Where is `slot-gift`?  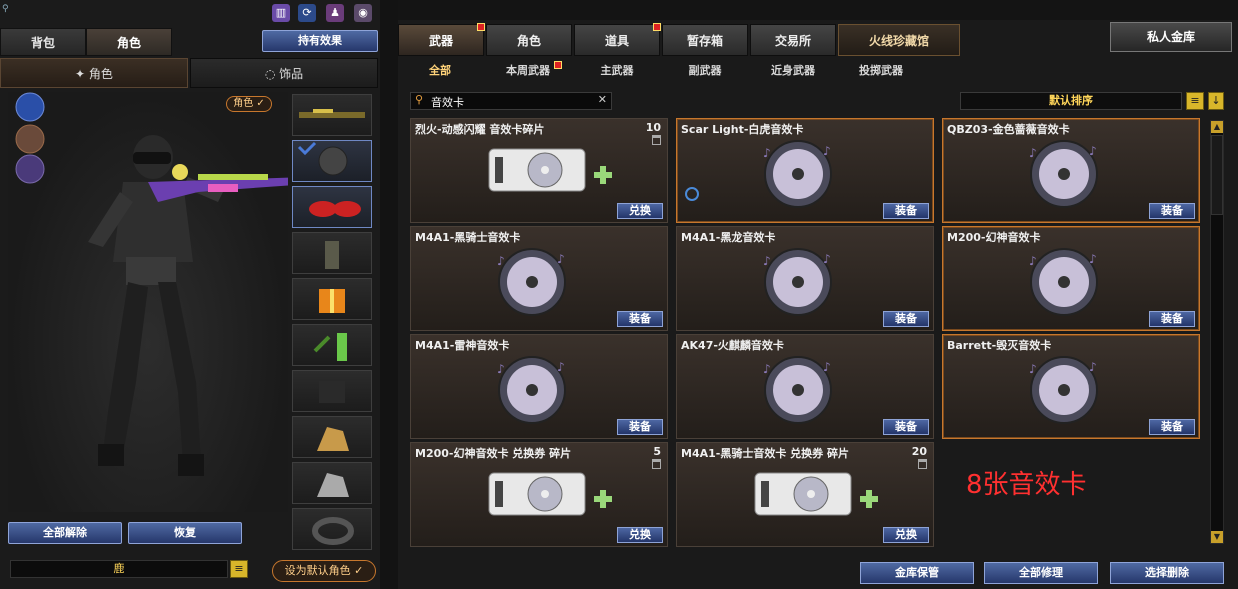
slot-gift is located at coordinates (332, 299).